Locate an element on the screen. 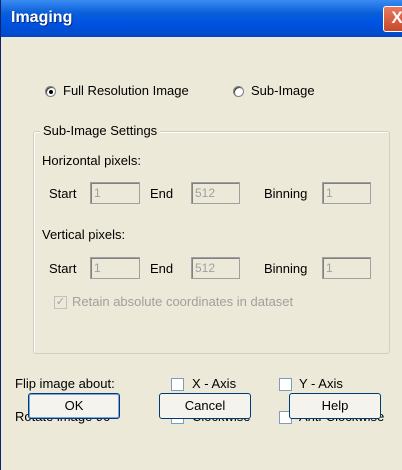 The height and width of the screenshot is (470, 402). horizontal-pixels-label: Horizontal pixels: is located at coordinates (91, 160).